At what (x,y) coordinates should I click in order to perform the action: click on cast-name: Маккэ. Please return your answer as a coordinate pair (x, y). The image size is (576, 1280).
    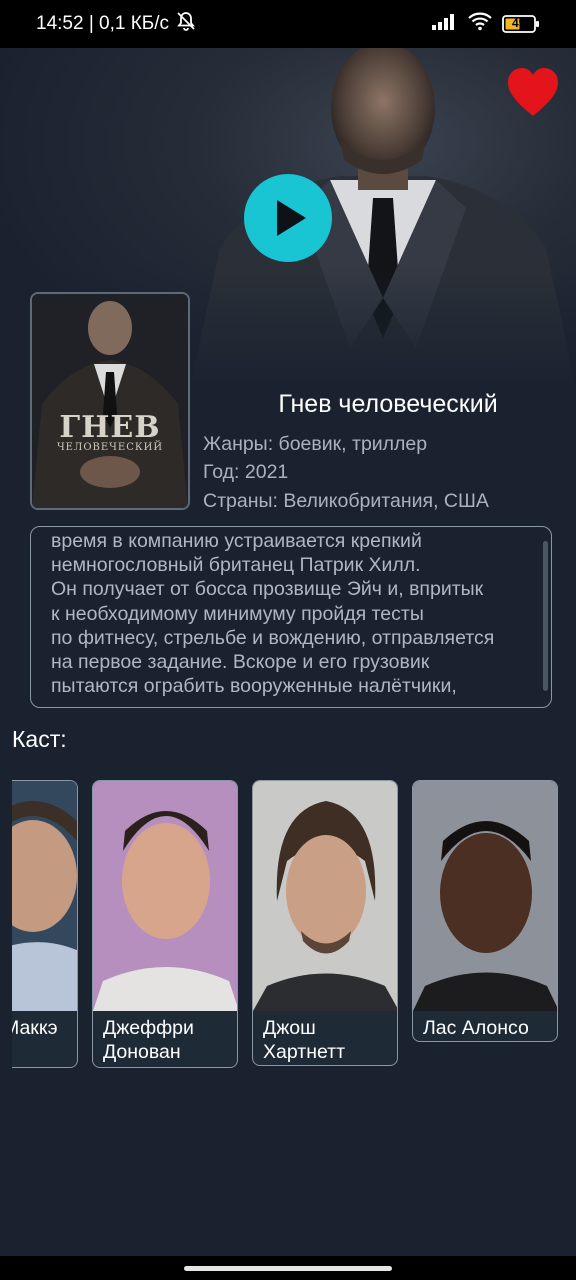
    Looking at the image, I should click on (35, 1028).